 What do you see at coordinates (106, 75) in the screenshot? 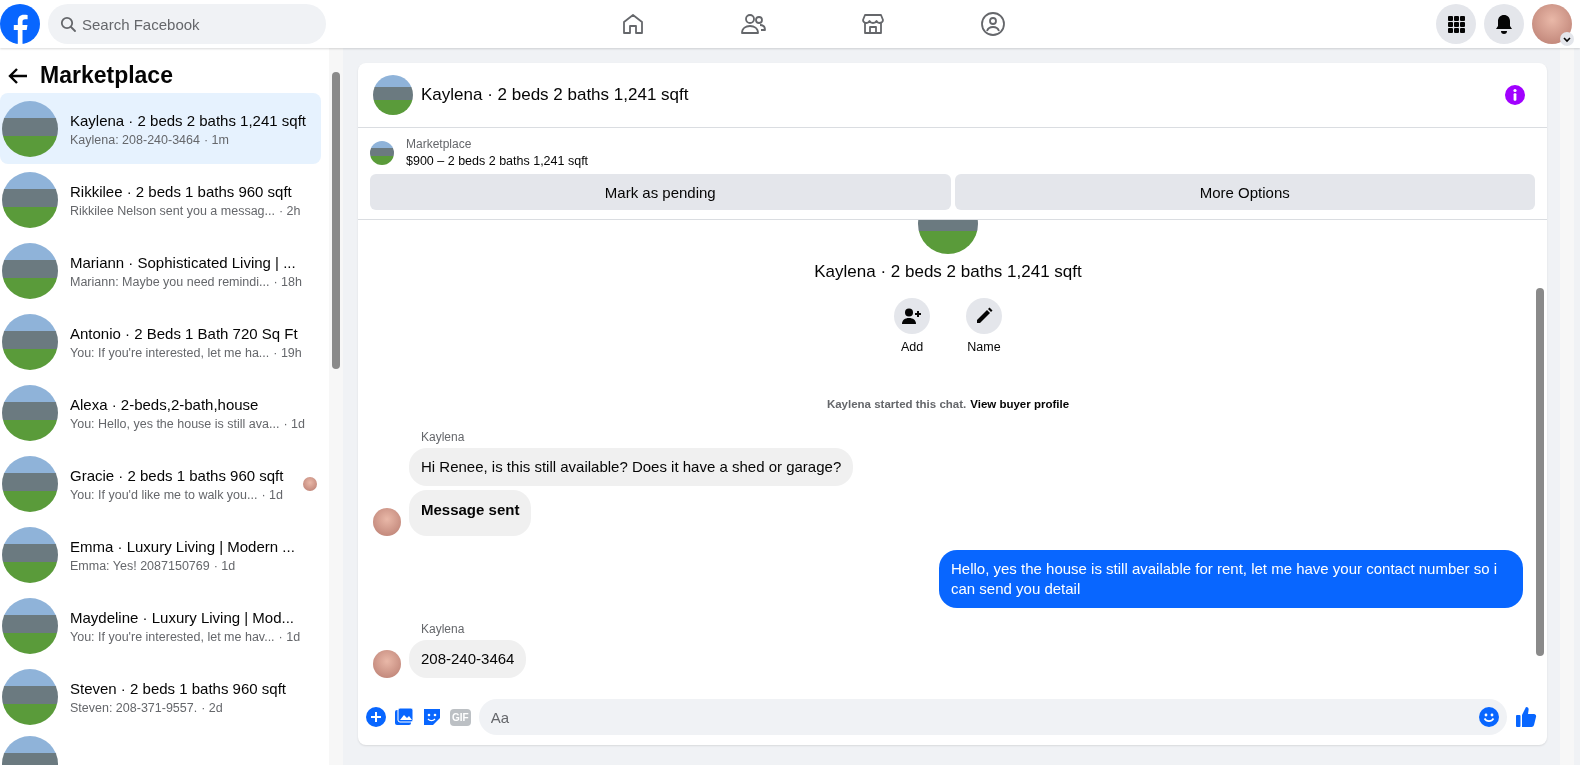
I see `sidebar-title: Marketplace` at bounding box center [106, 75].